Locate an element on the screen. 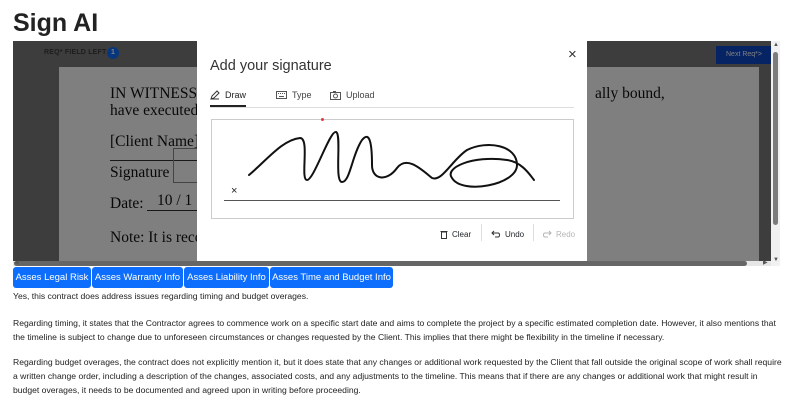  tab-upload: Upload is located at coordinates (352, 95).